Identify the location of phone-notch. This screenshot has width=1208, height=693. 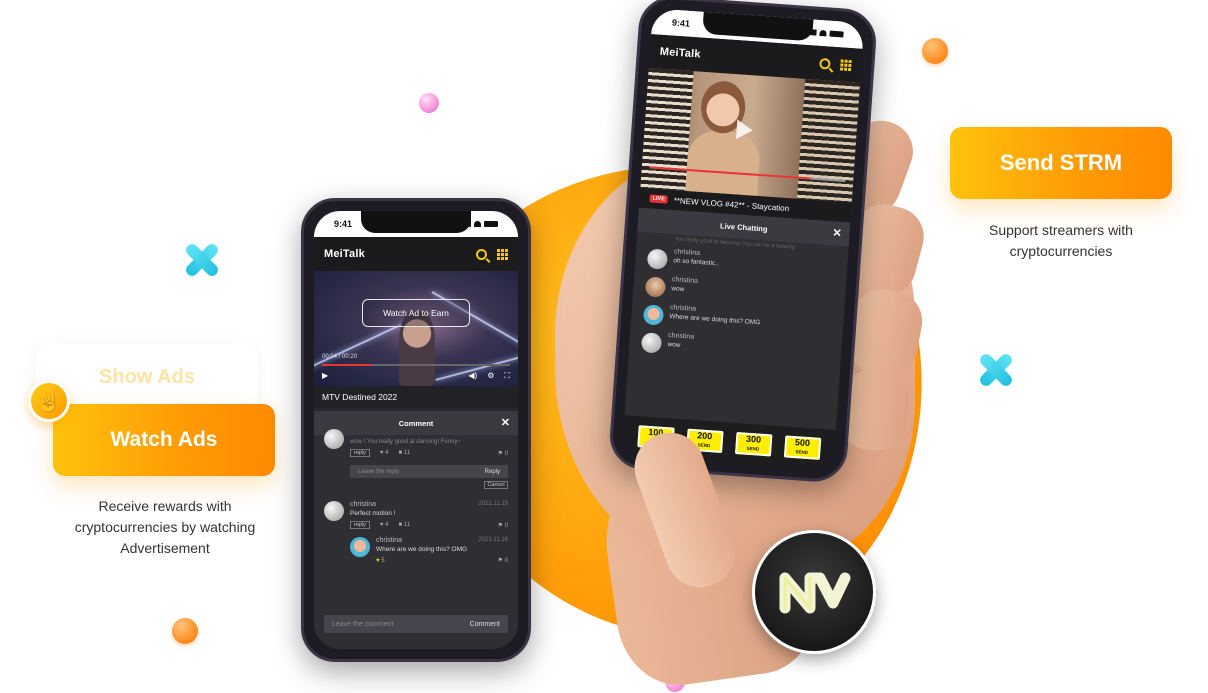
(416, 222).